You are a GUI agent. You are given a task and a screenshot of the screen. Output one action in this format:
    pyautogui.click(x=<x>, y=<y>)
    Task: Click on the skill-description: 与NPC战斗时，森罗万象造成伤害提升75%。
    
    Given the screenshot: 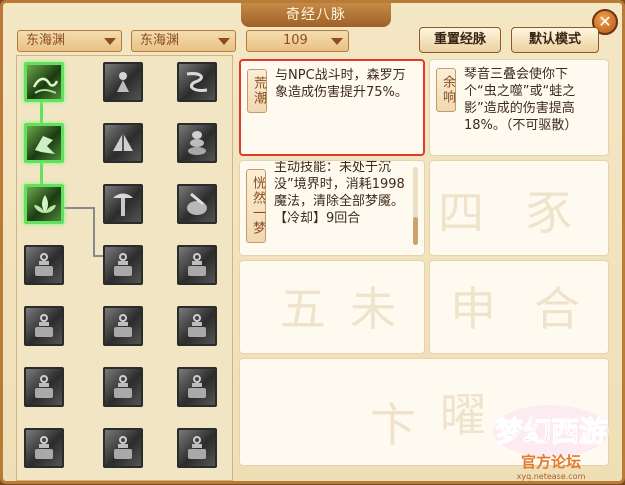 What is the action you would take?
    pyautogui.click(x=341, y=84)
    